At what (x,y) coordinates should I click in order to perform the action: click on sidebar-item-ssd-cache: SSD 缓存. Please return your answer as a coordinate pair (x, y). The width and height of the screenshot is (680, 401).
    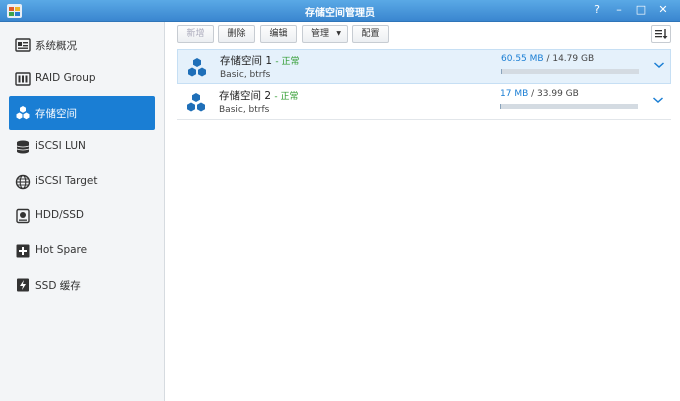
    Looking at the image, I should click on (82, 285).